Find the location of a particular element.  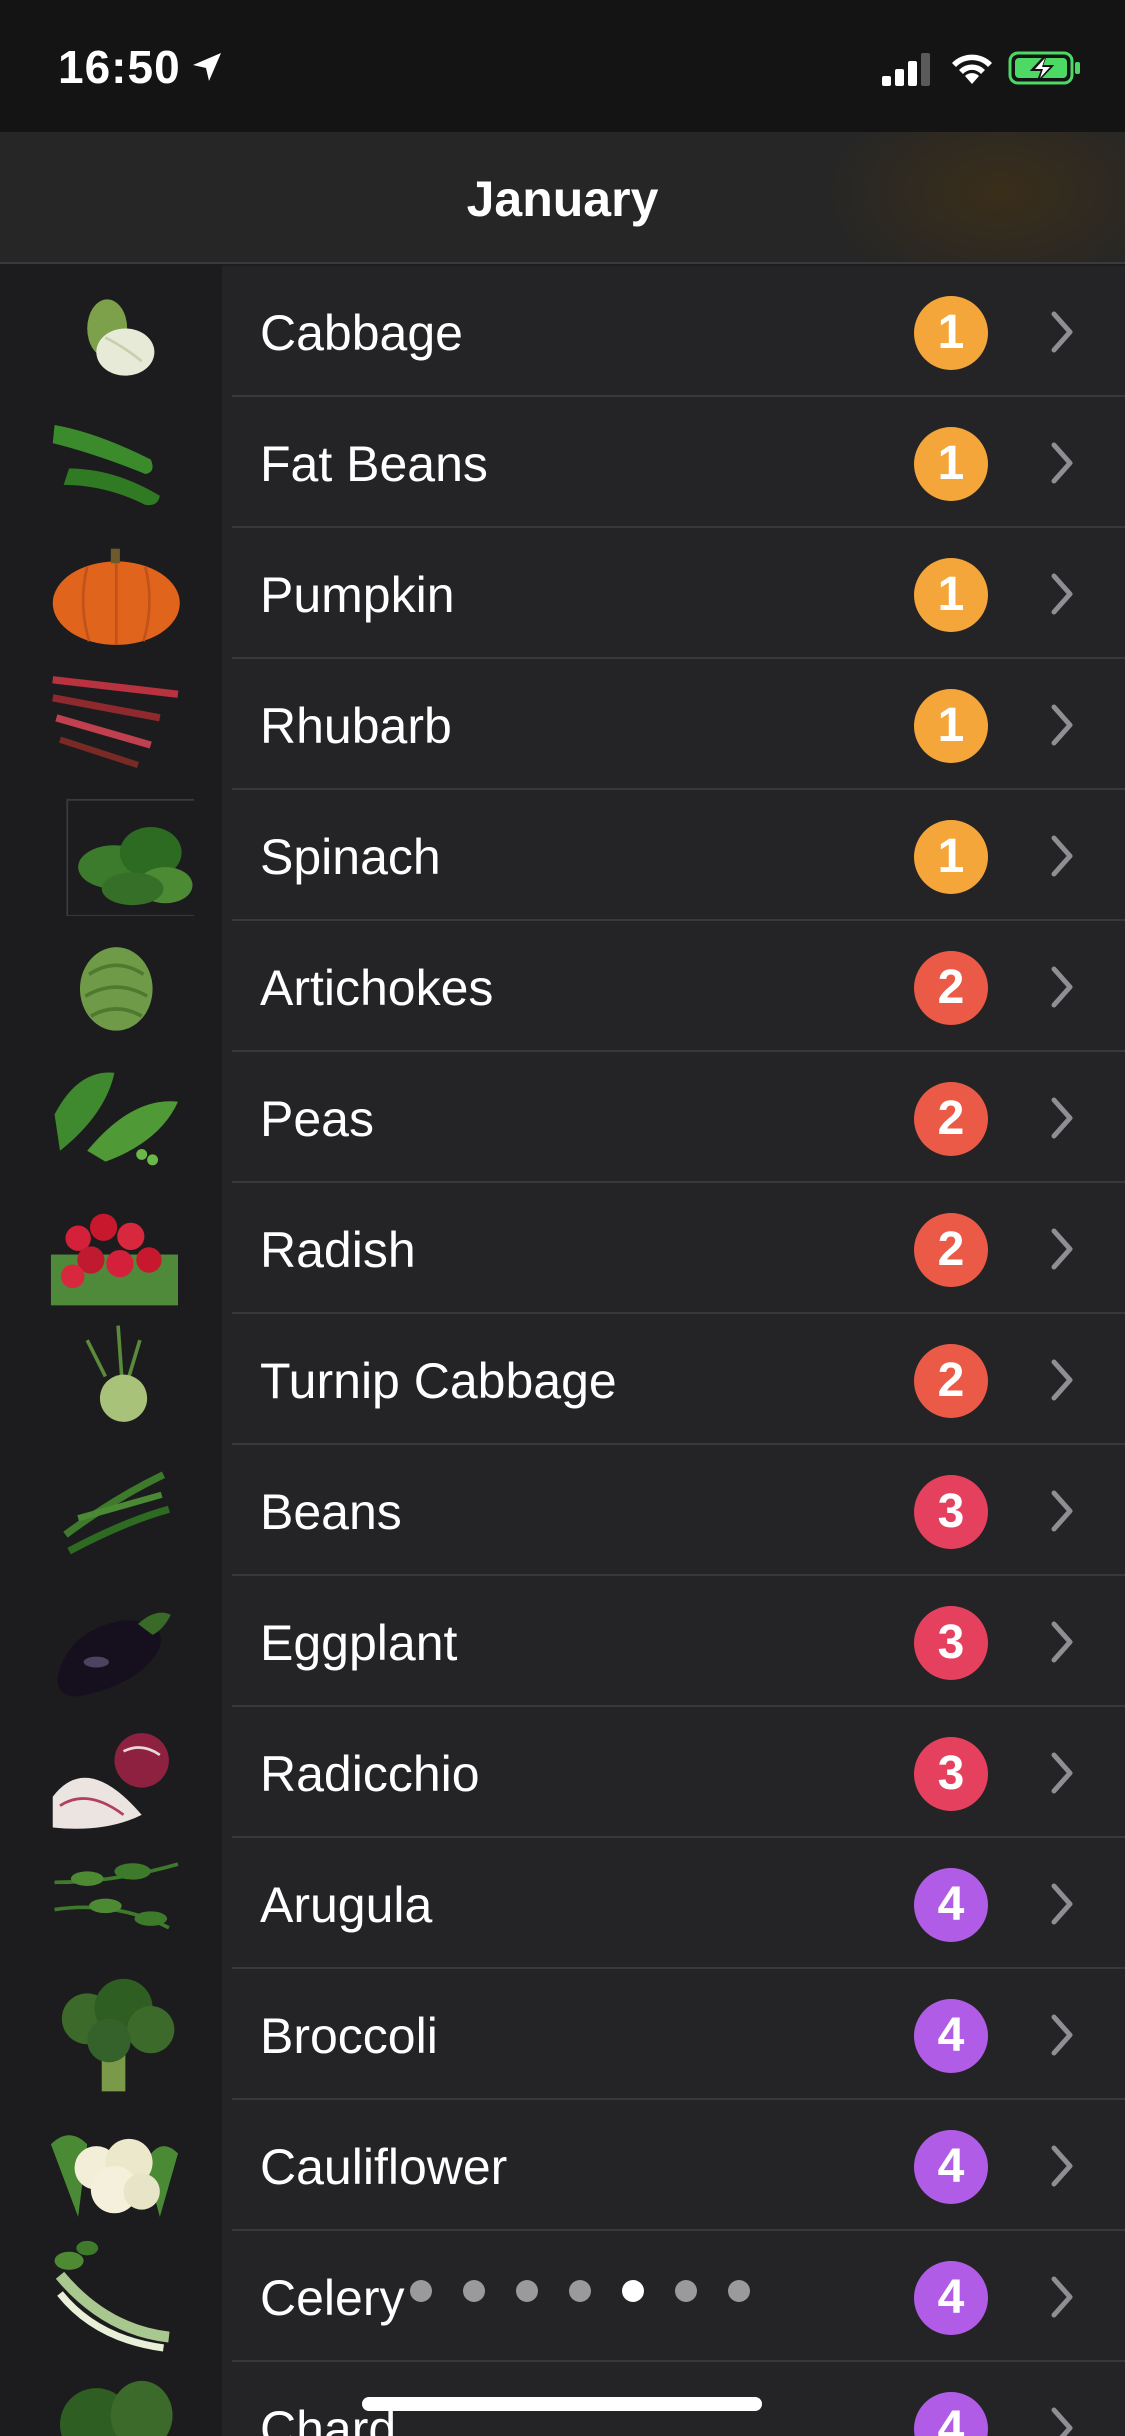

radicchio-image is located at coordinates (110, 1781).